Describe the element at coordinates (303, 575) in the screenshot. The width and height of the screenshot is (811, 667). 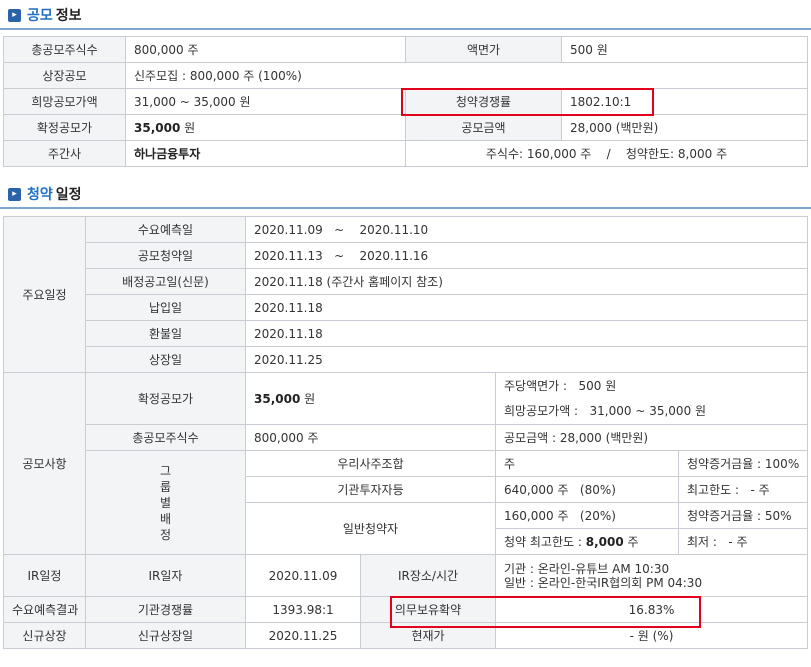
I see `ir-date-value: 2020.11.09` at that location.